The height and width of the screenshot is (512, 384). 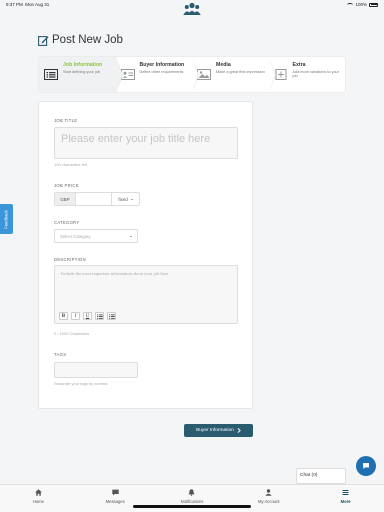 I want to click on price-unit-value: fixed, so click(x=123, y=199).